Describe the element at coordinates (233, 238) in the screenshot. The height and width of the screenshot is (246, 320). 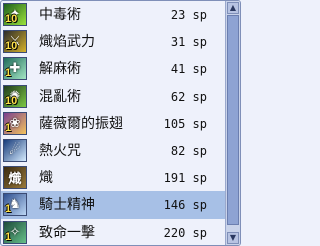
I see `scroll-down-arrow-icon: ▼` at that location.